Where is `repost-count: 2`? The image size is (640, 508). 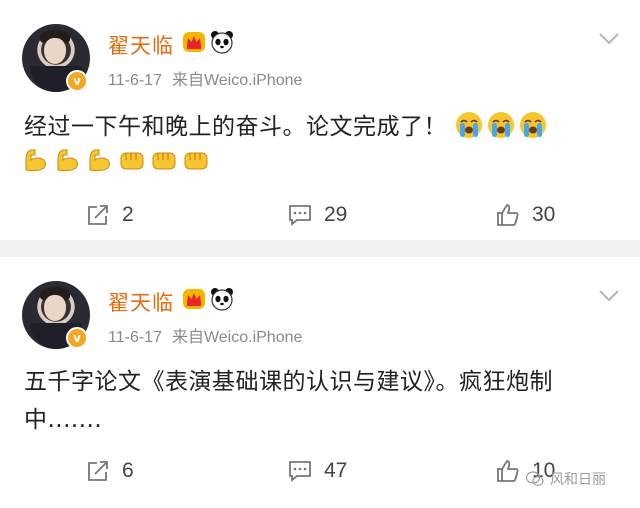 repost-count: 2 is located at coordinates (128, 214).